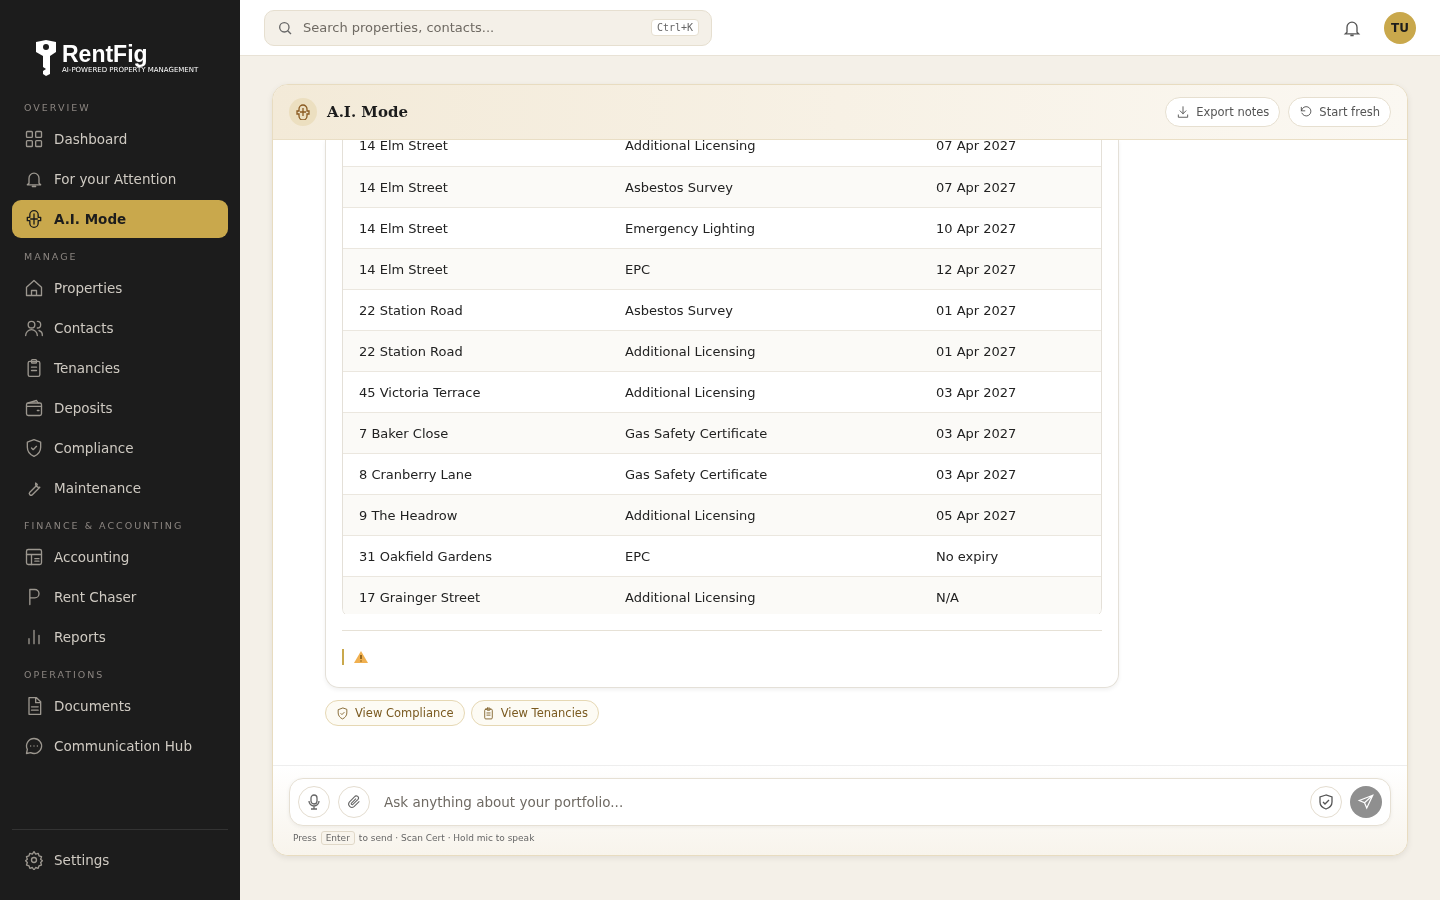 The height and width of the screenshot is (900, 1440). Describe the element at coordinates (34, 408) in the screenshot. I see `wallet-icon` at that location.